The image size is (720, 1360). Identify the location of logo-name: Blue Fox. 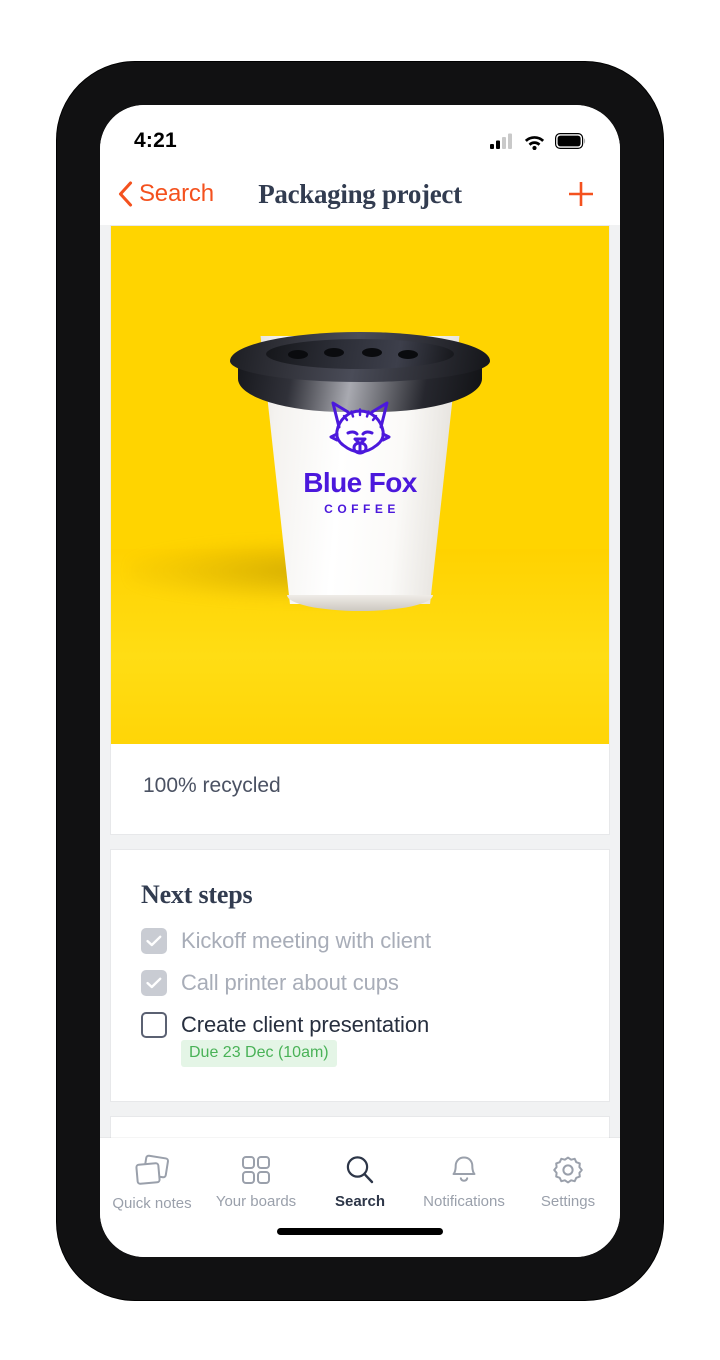
(360, 482).